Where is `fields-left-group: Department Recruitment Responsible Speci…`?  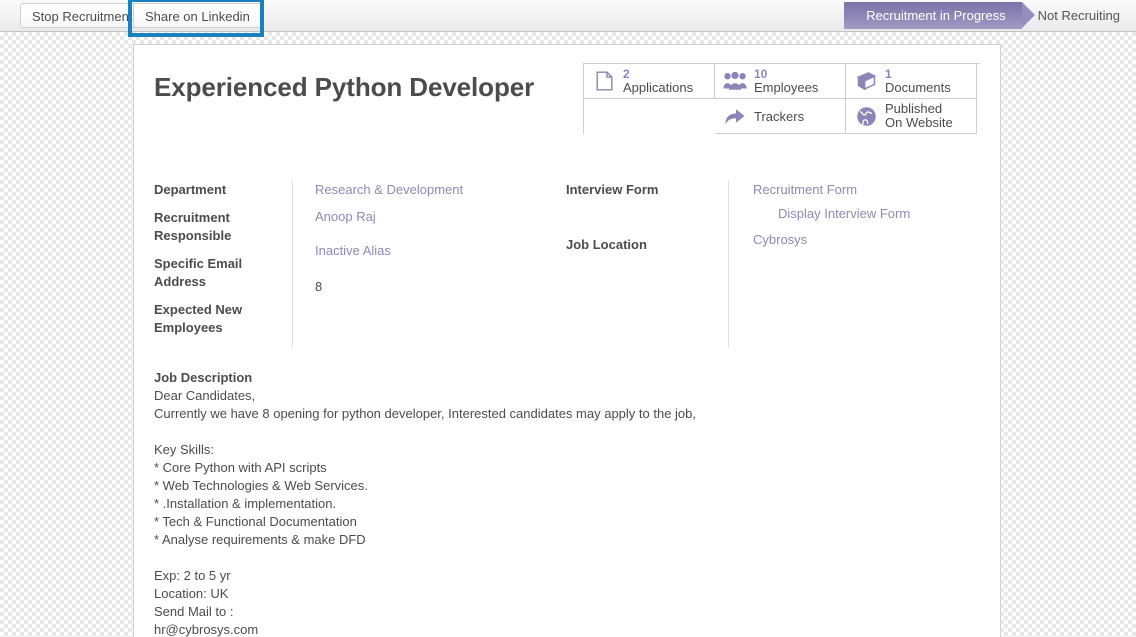 fields-left-group: Department Recruitment Responsible Speci… is located at coordinates (360, 264).